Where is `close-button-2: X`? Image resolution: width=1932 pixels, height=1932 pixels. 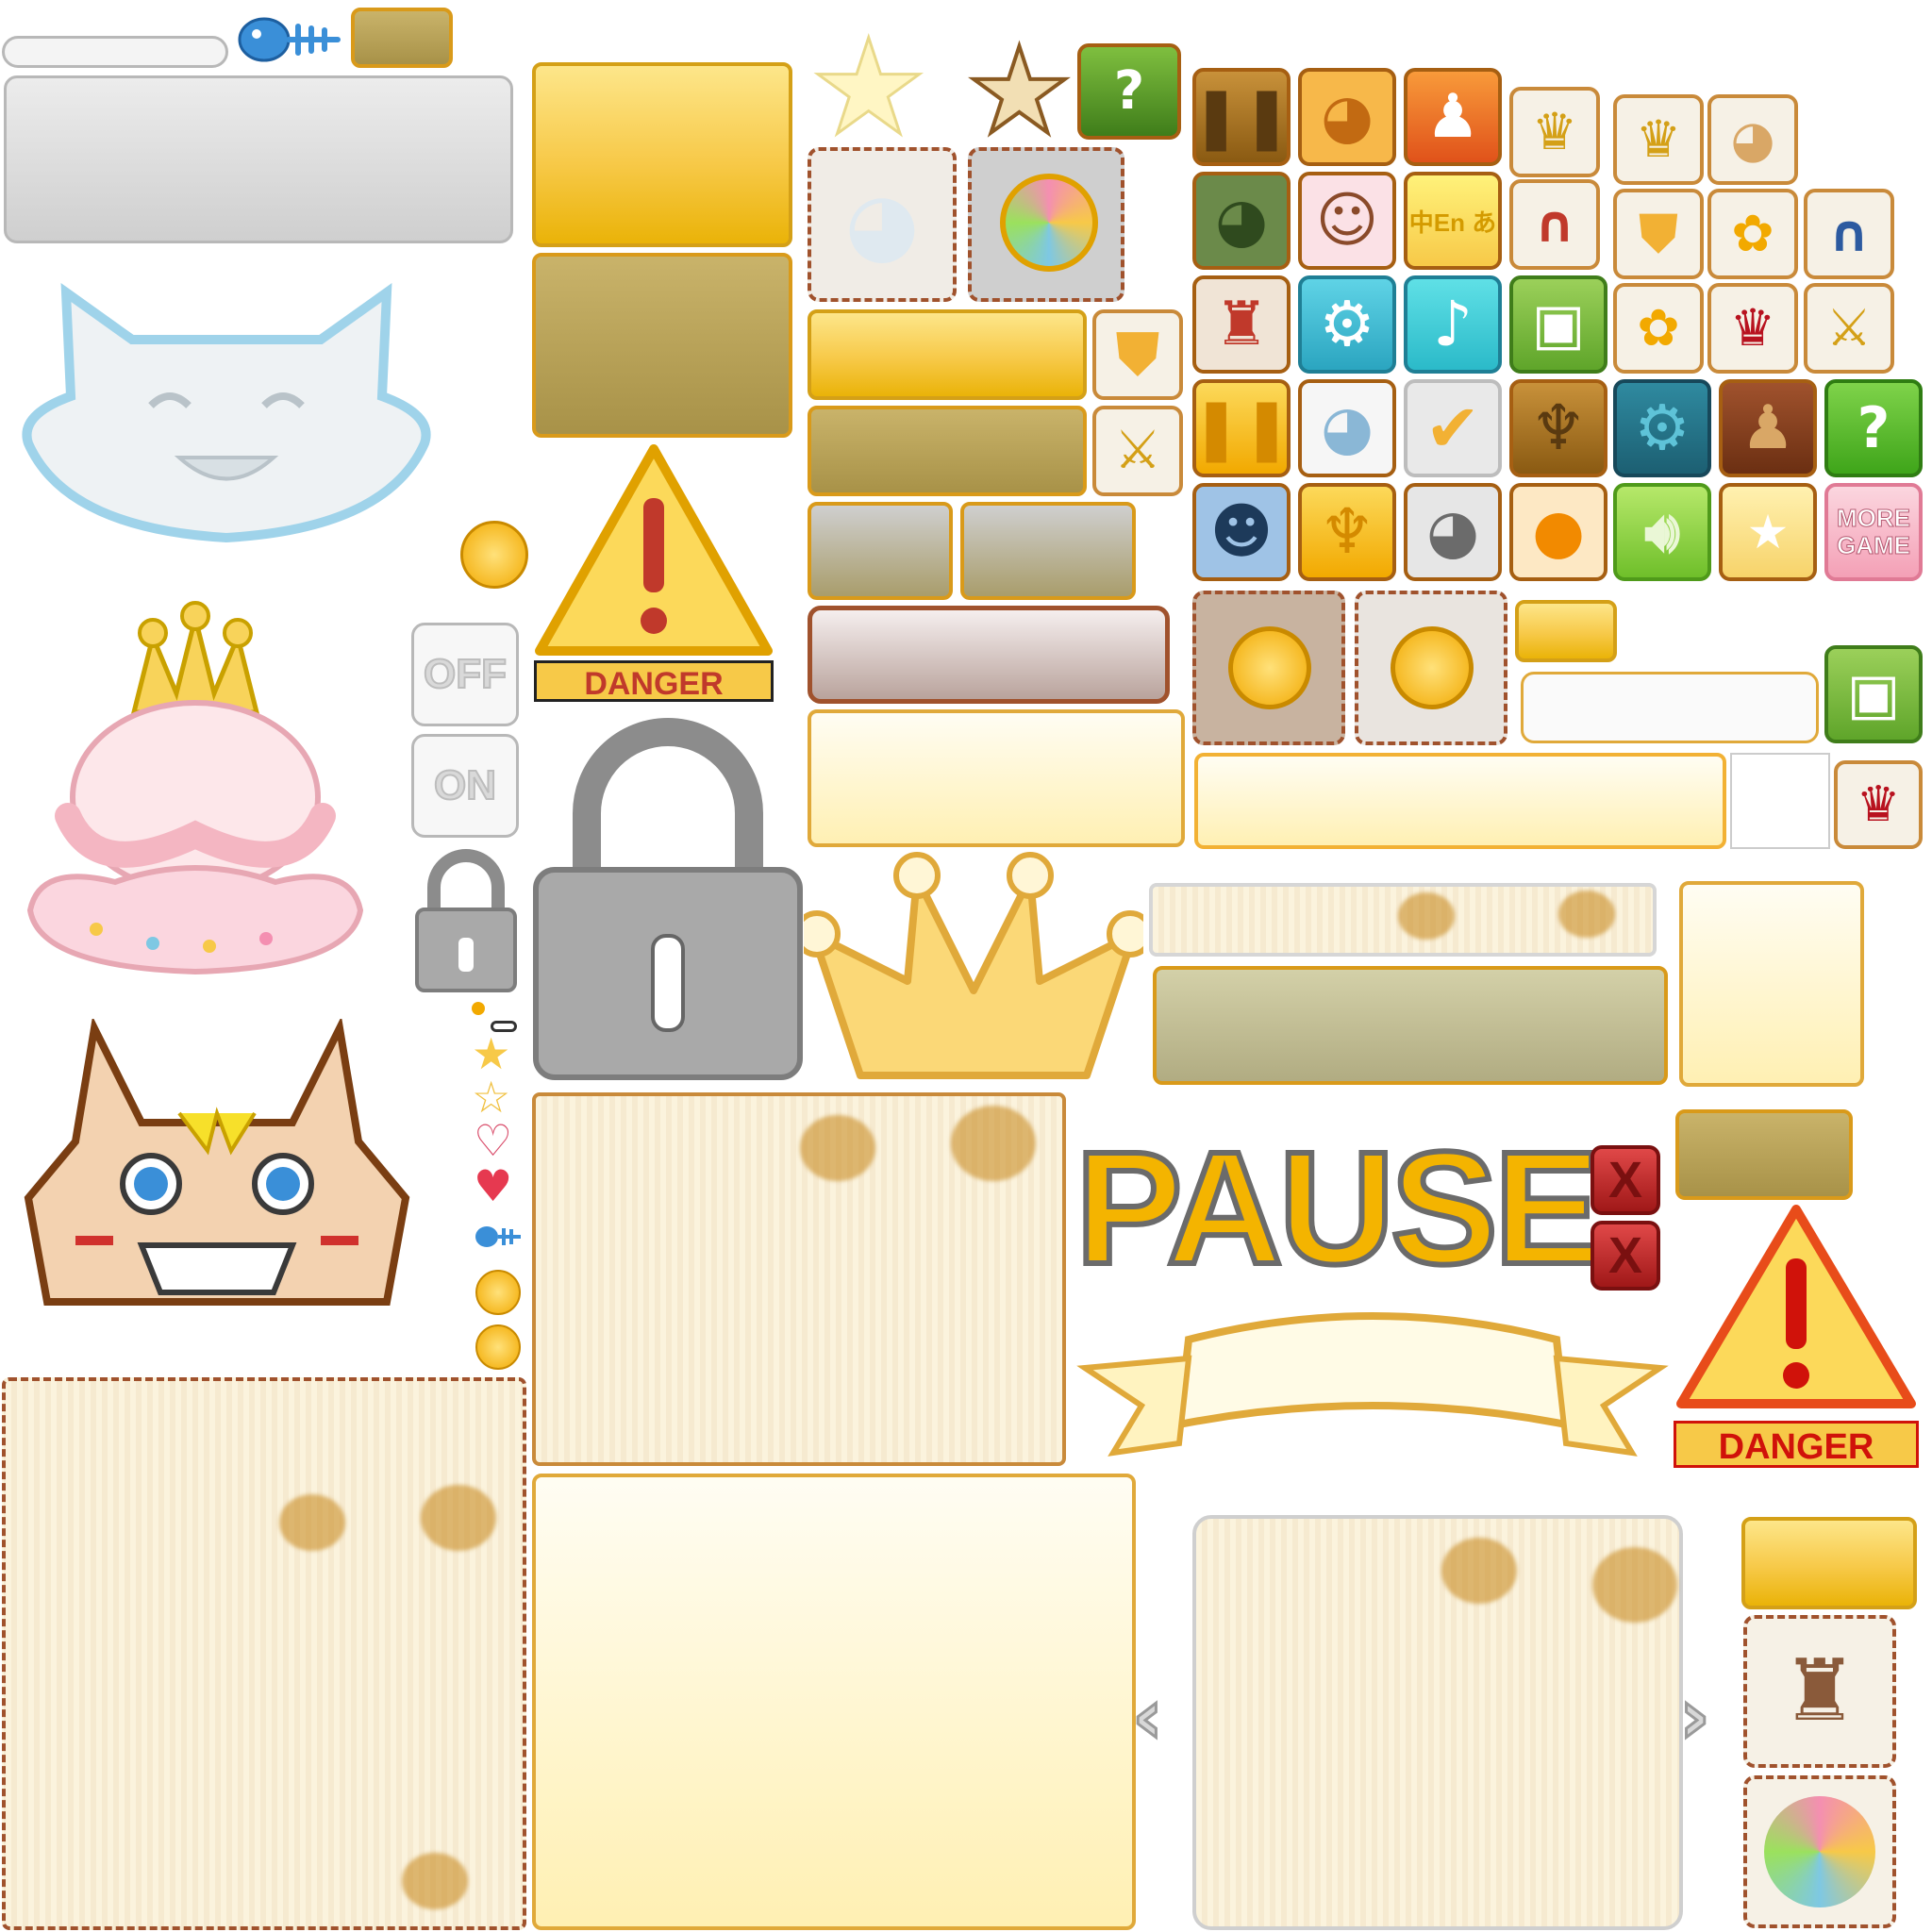
close-button-2: X is located at coordinates (1625, 1256).